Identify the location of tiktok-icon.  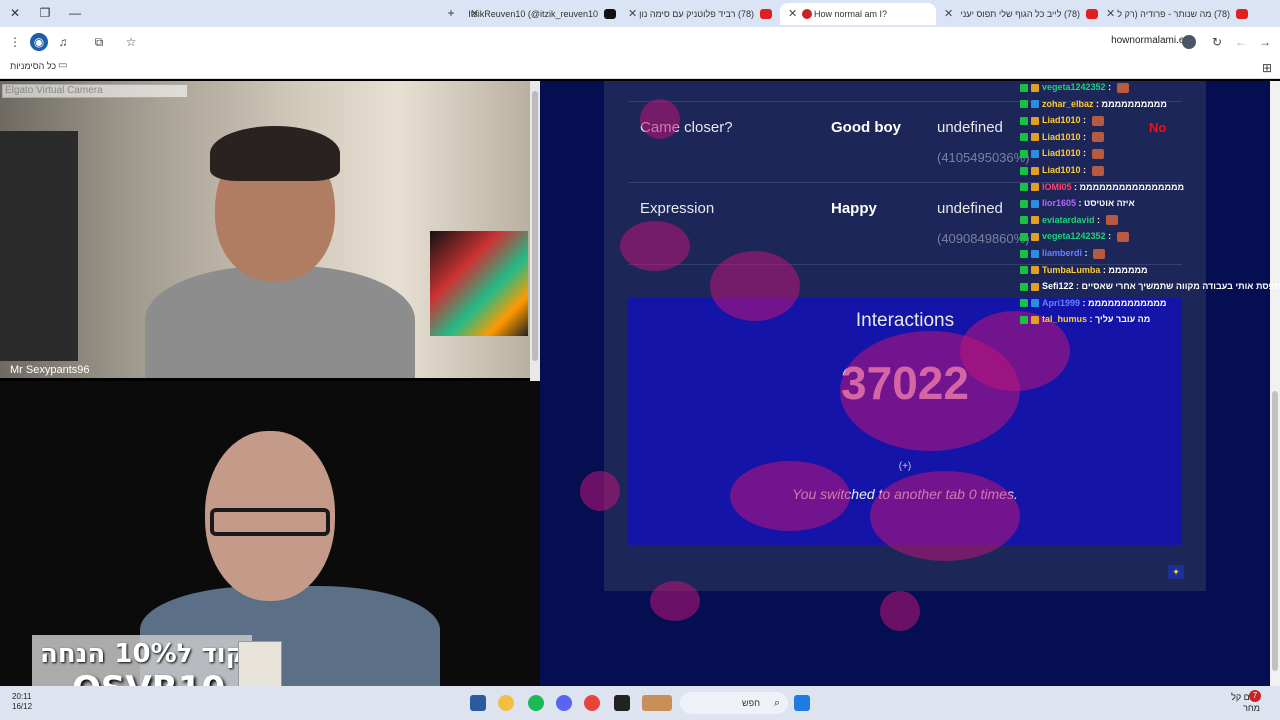
(610, 14).